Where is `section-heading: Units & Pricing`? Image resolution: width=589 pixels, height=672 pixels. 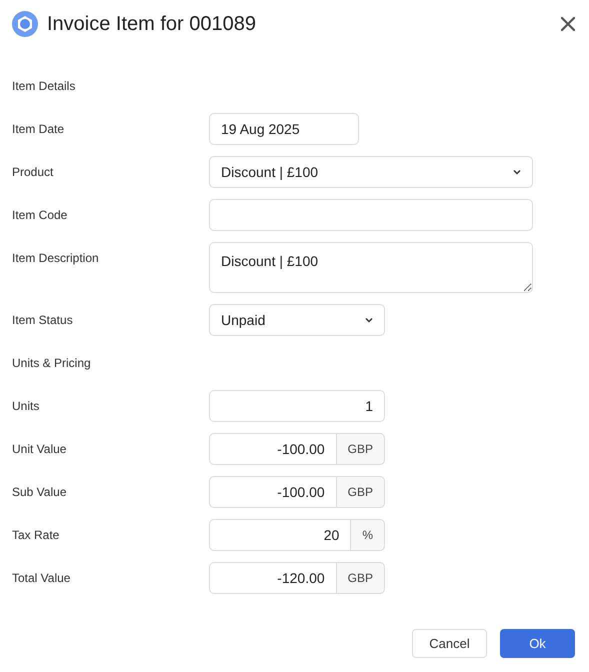 section-heading: Units & Pricing is located at coordinates (51, 363).